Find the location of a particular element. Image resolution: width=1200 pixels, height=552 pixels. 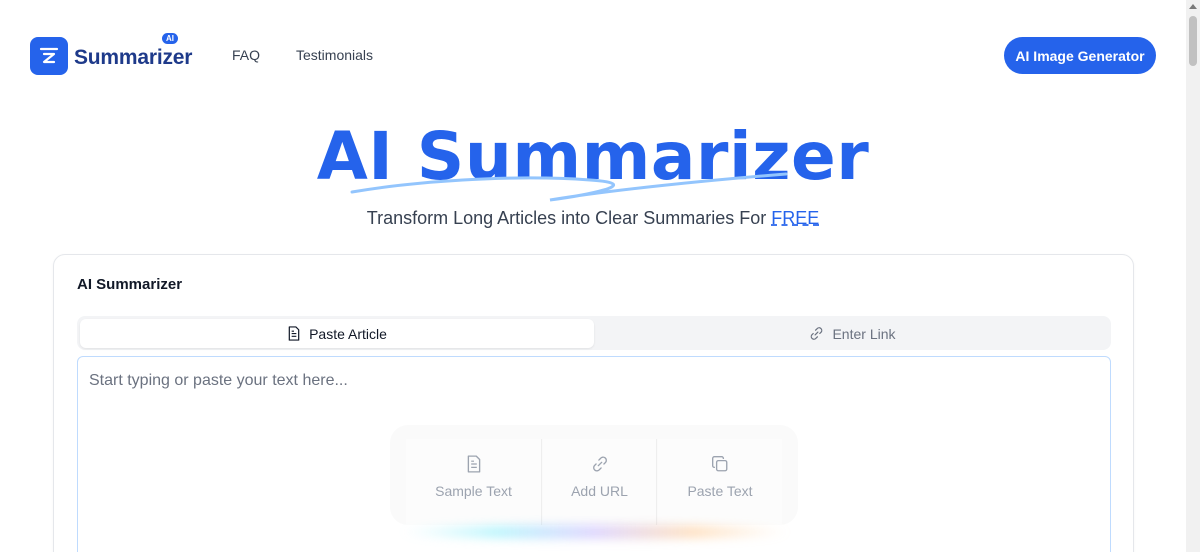

logo-mark-icon is located at coordinates (49, 56).